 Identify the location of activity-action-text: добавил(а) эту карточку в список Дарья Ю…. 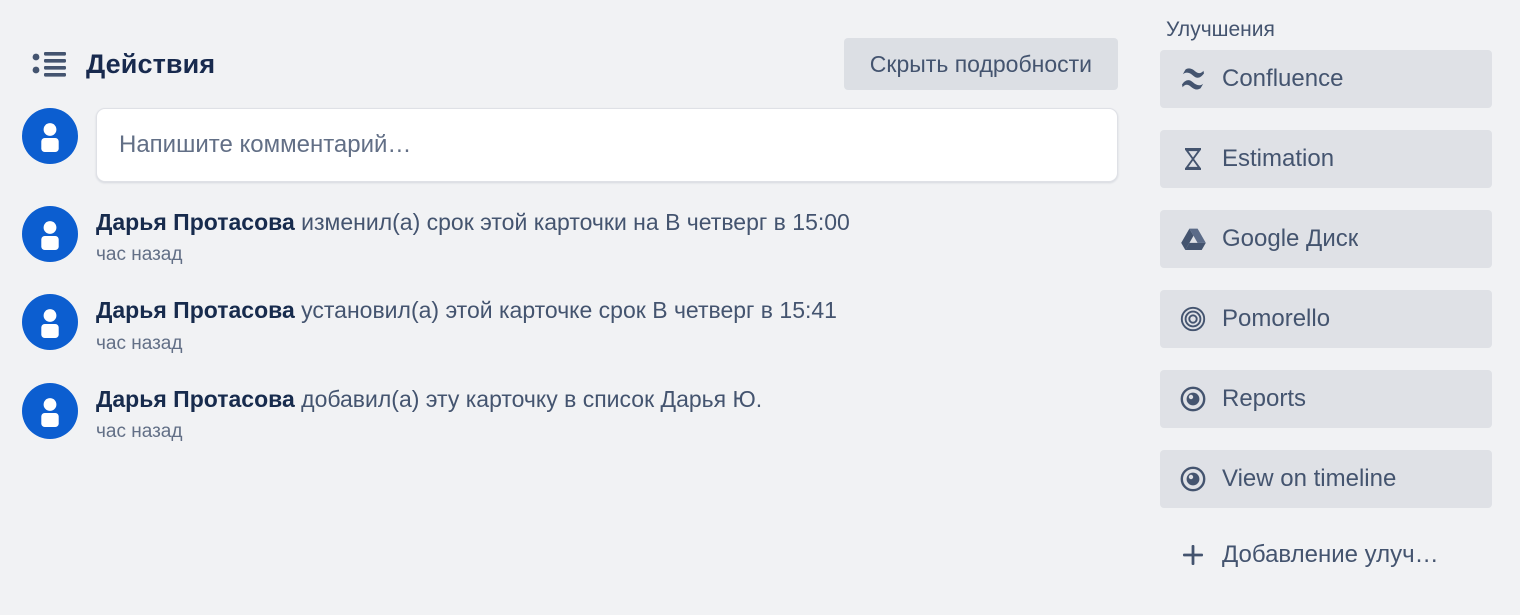
(528, 398).